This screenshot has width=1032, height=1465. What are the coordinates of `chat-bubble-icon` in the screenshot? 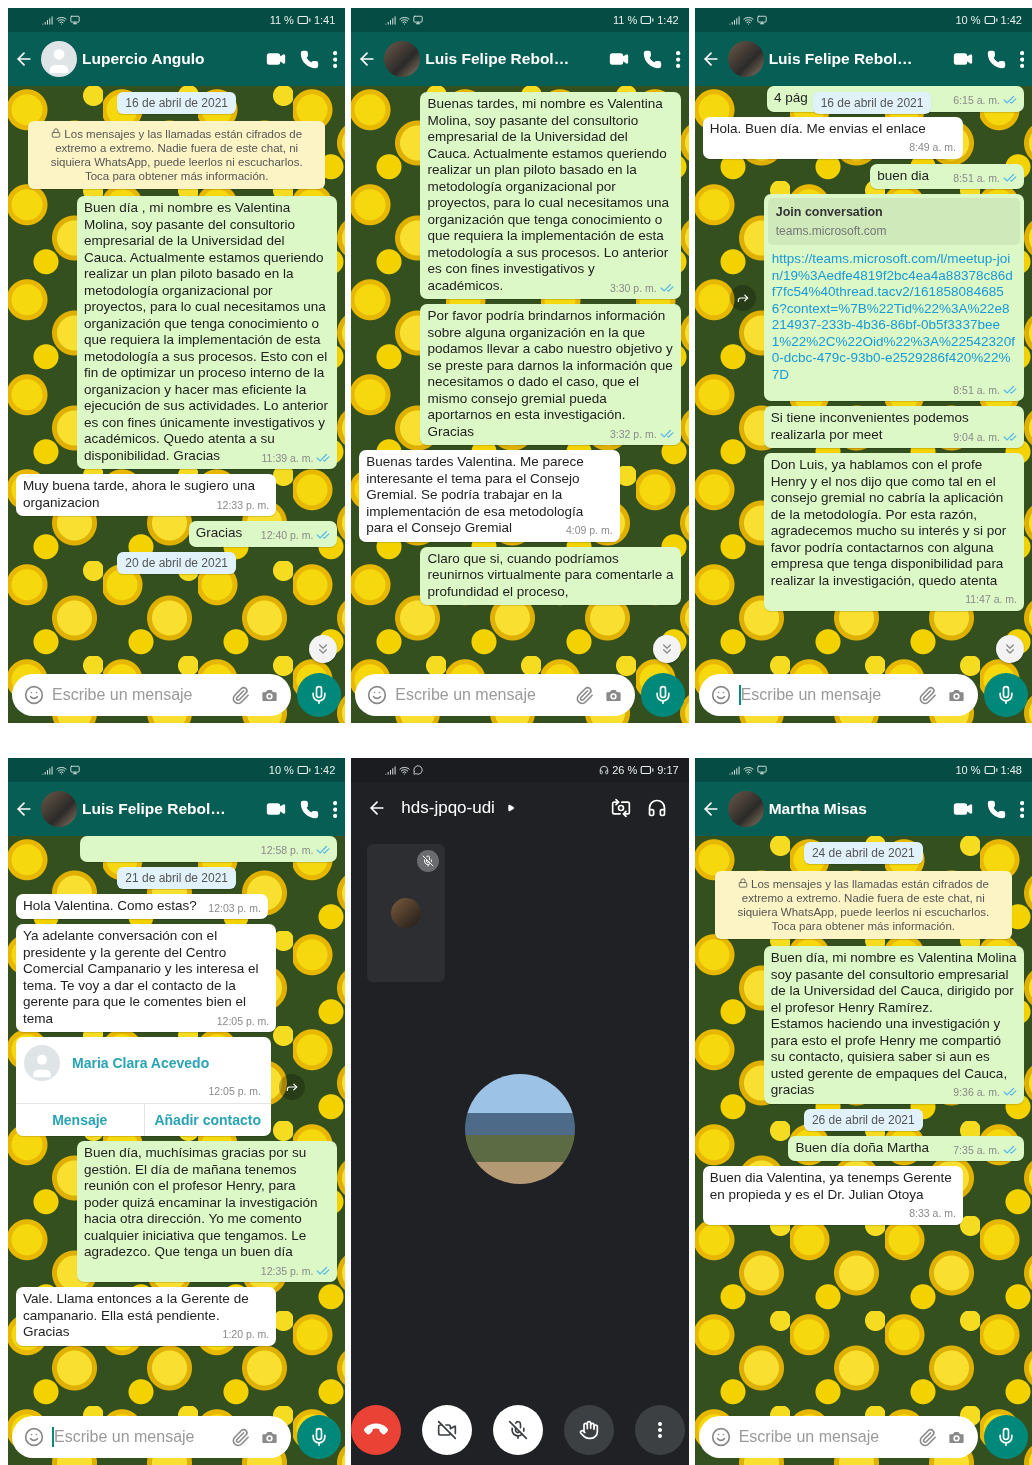 It's located at (418, 770).